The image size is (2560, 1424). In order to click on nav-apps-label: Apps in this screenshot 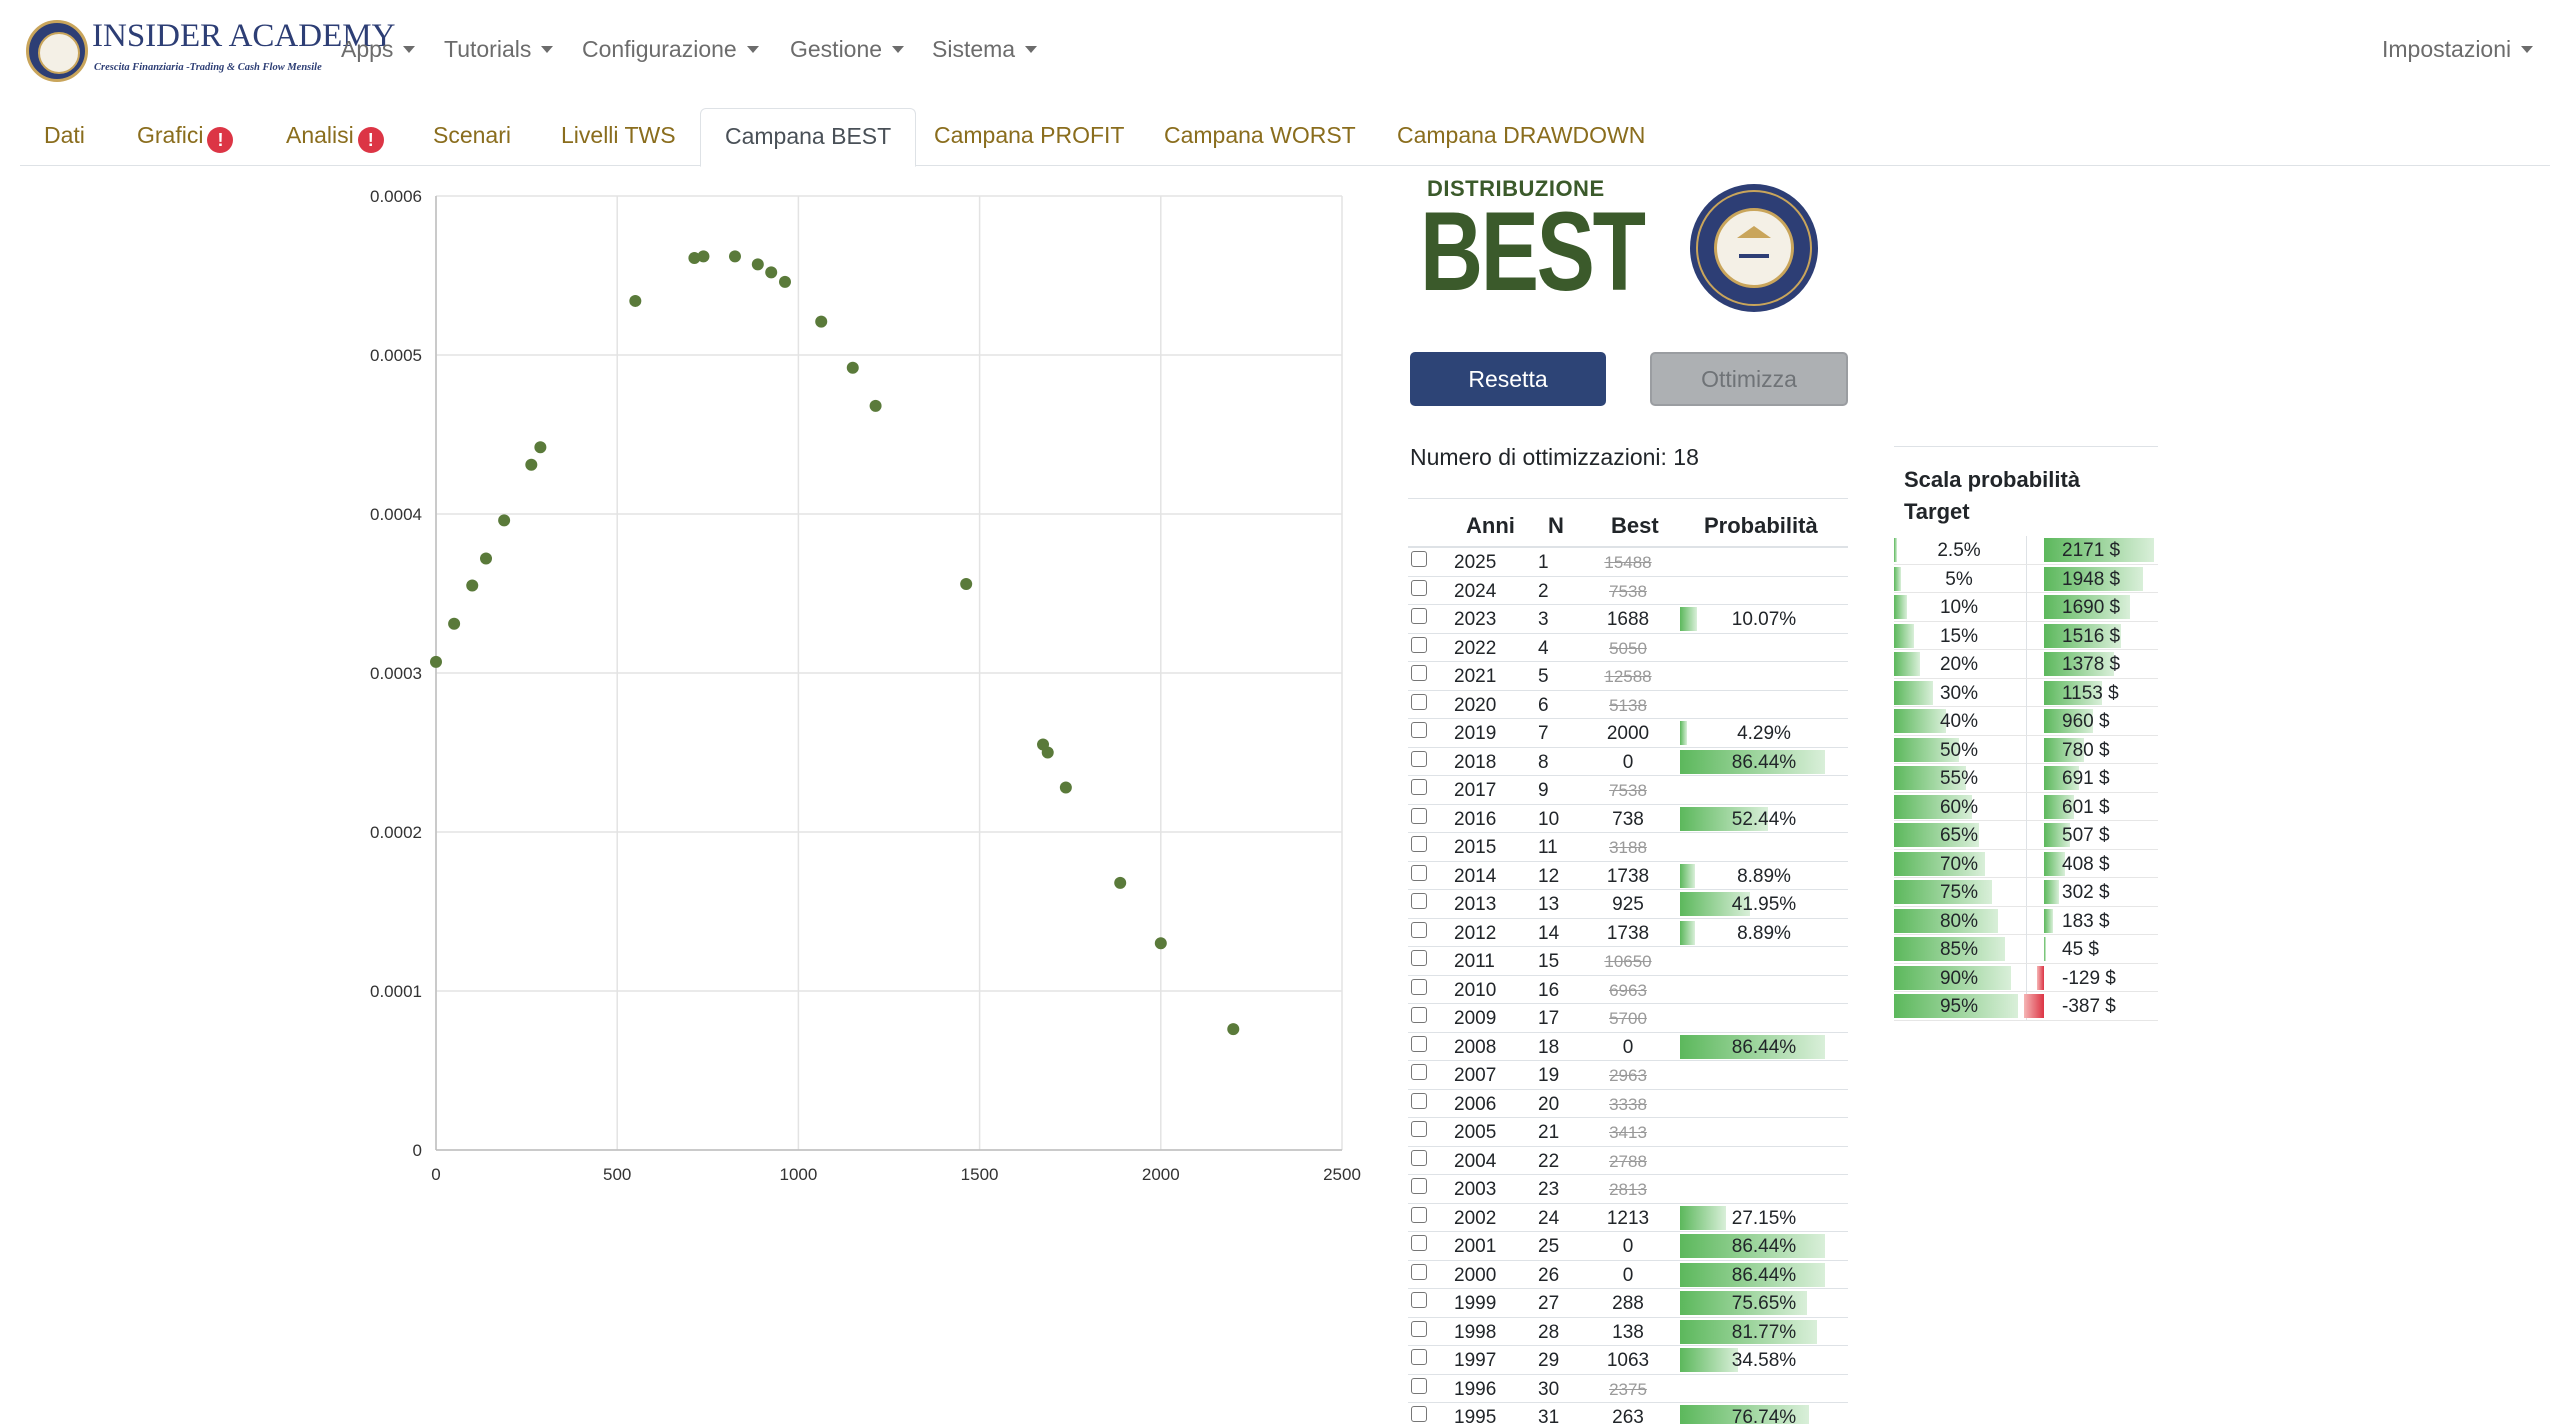, I will do `click(367, 49)`.